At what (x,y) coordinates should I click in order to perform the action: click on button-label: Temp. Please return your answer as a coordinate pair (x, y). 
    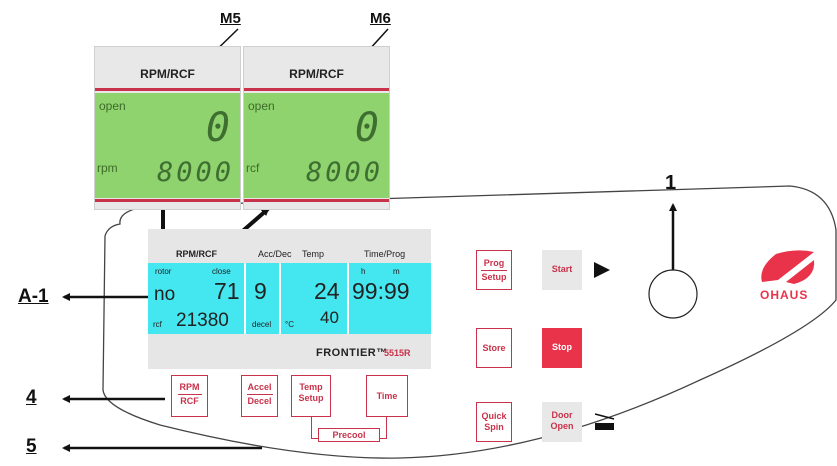
    Looking at the image, I should click on (311, 387).